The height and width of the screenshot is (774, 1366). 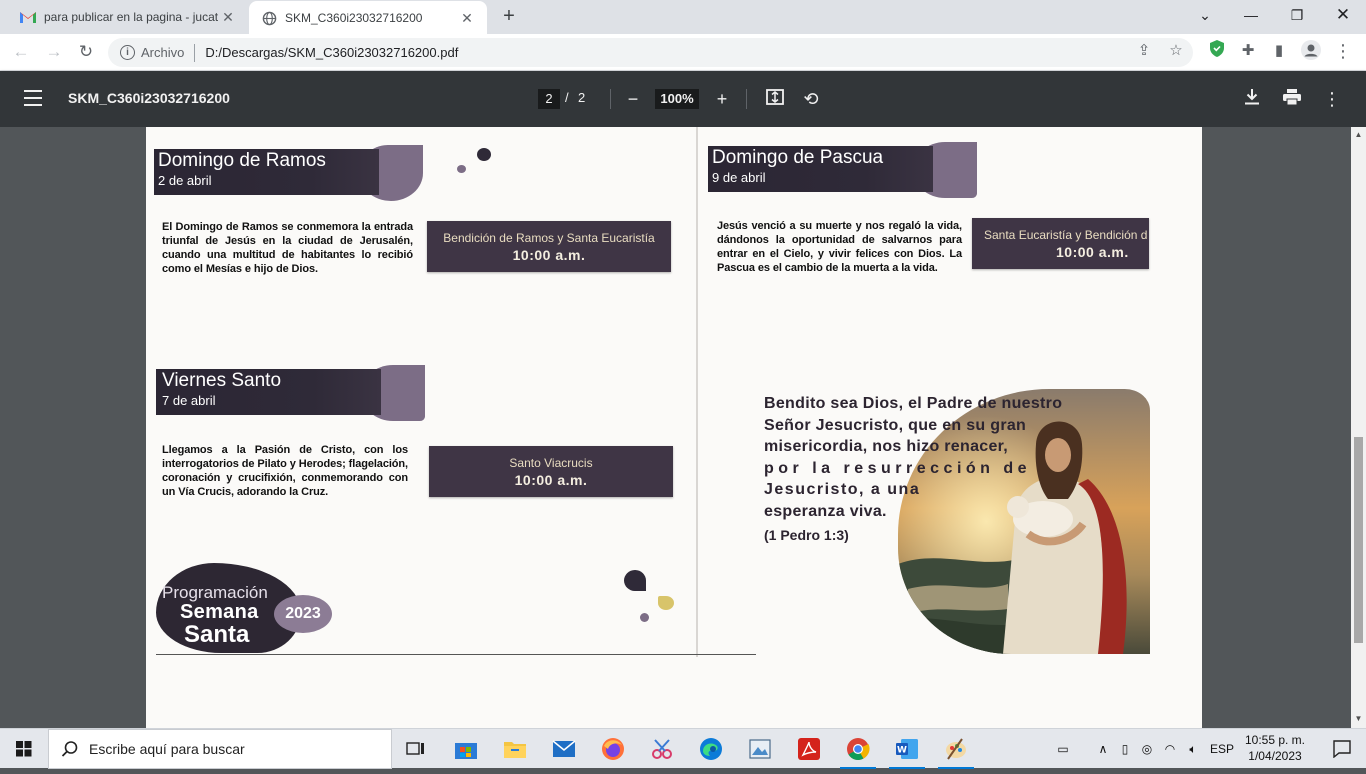 I want to click on service-box-viernes: Santo Viacrucis 10:00 a.m., so click(x=551, y=471).